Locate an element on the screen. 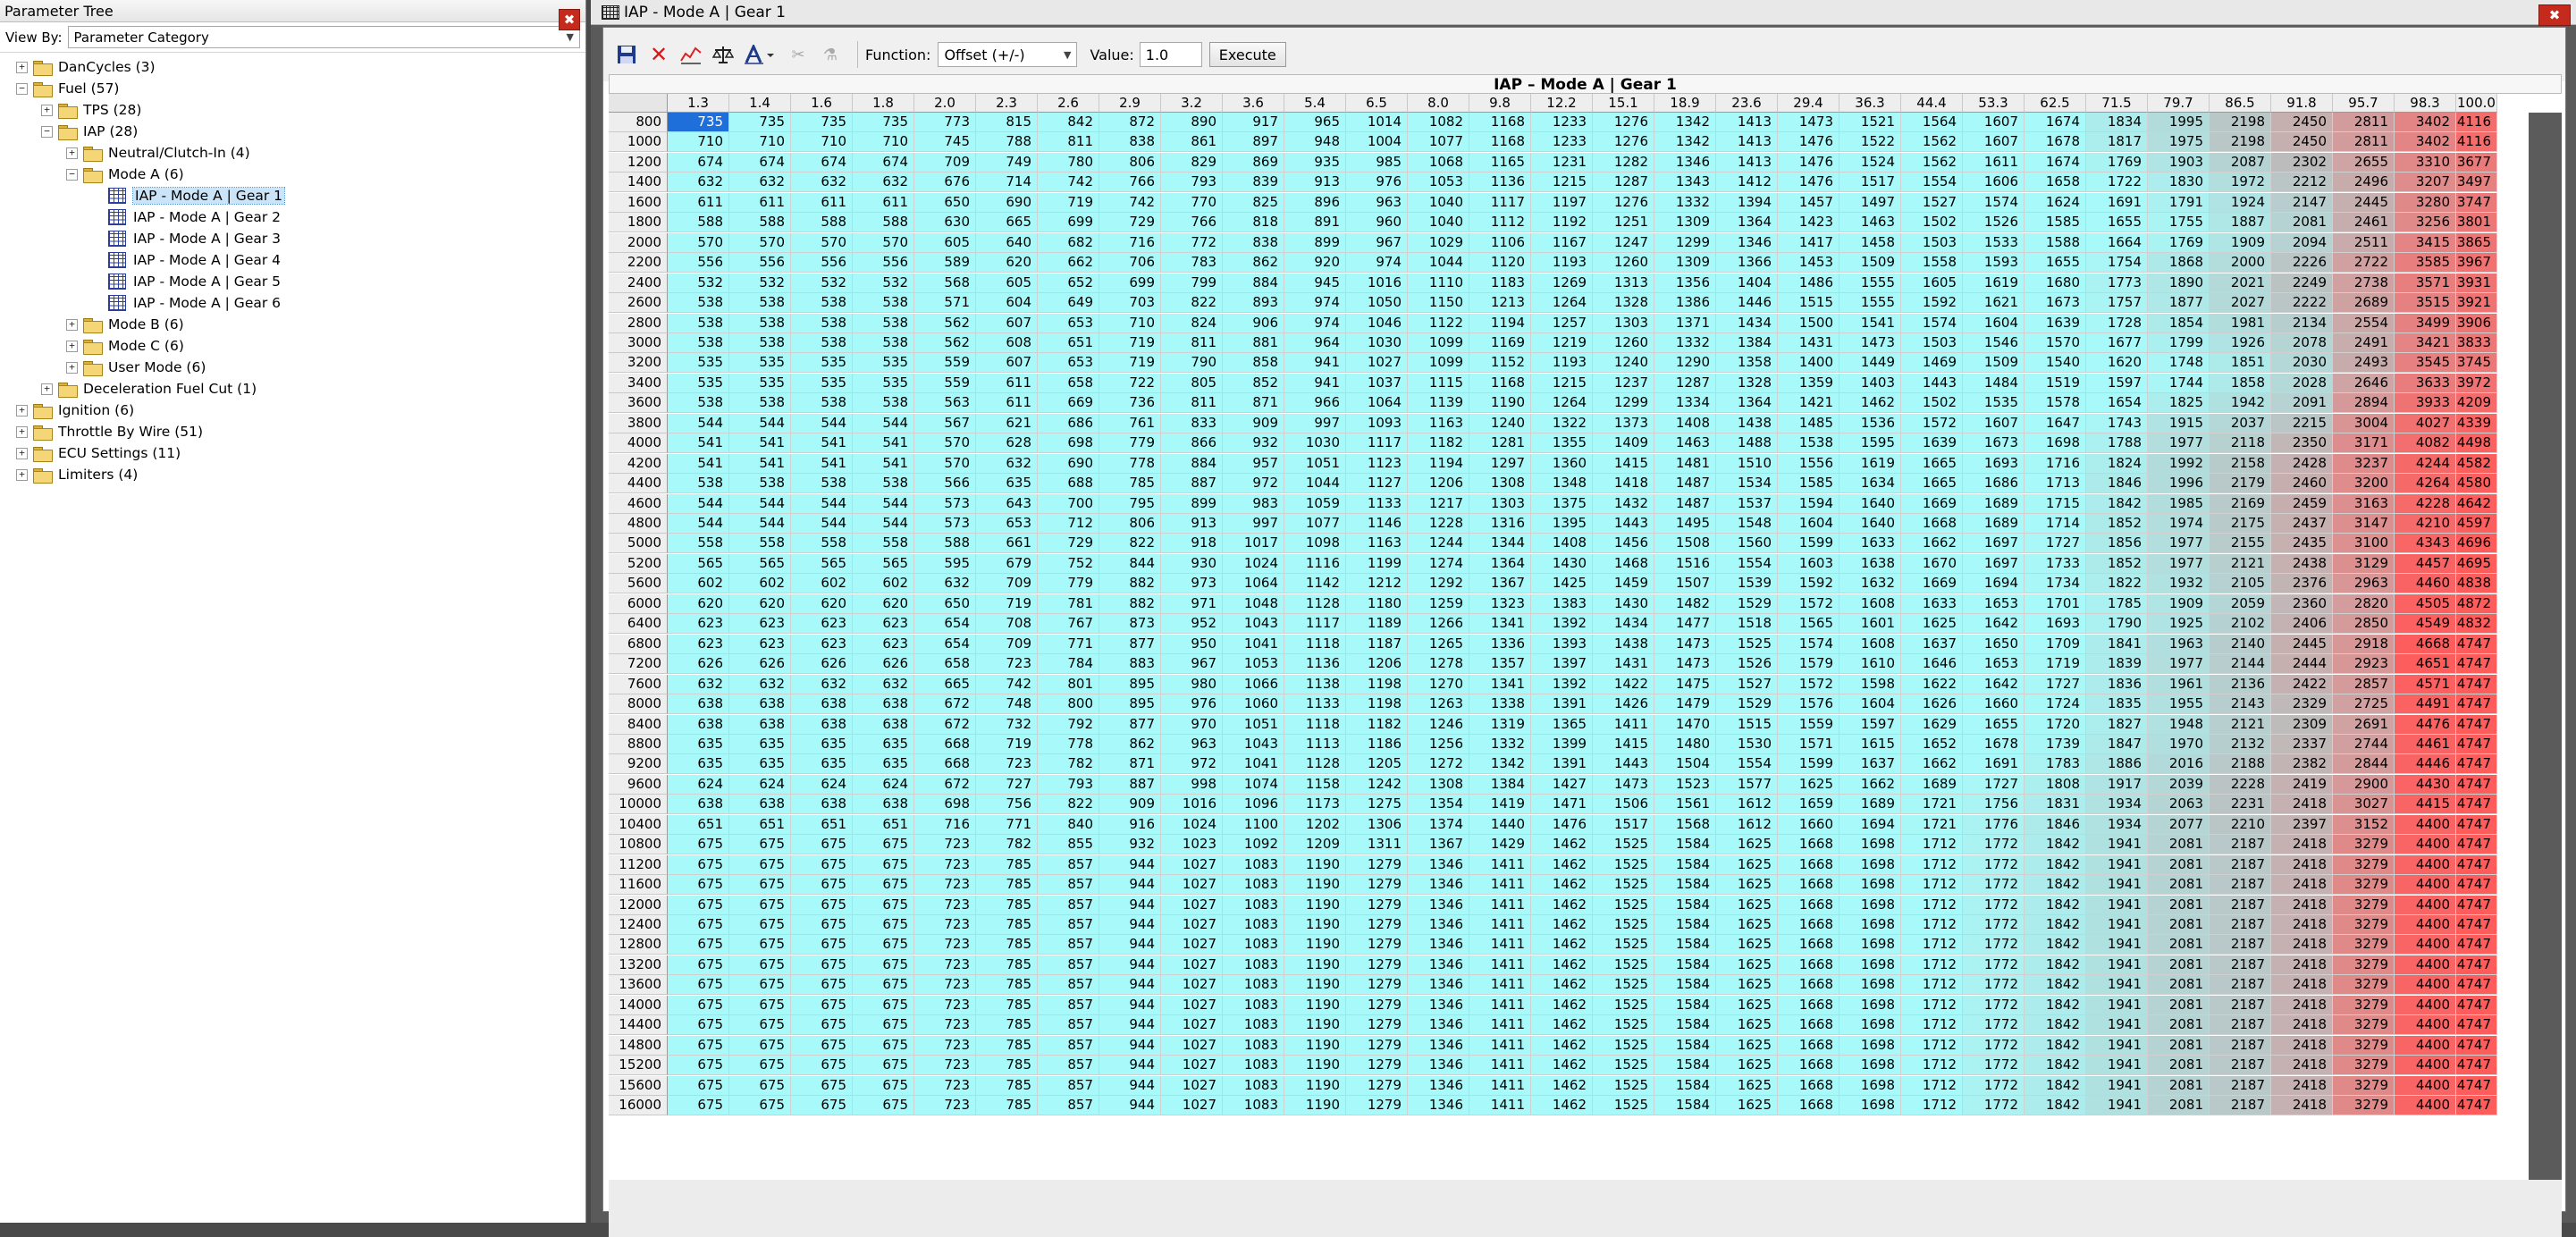  table-cell: 857 is located at coordinates (1069, 1085).